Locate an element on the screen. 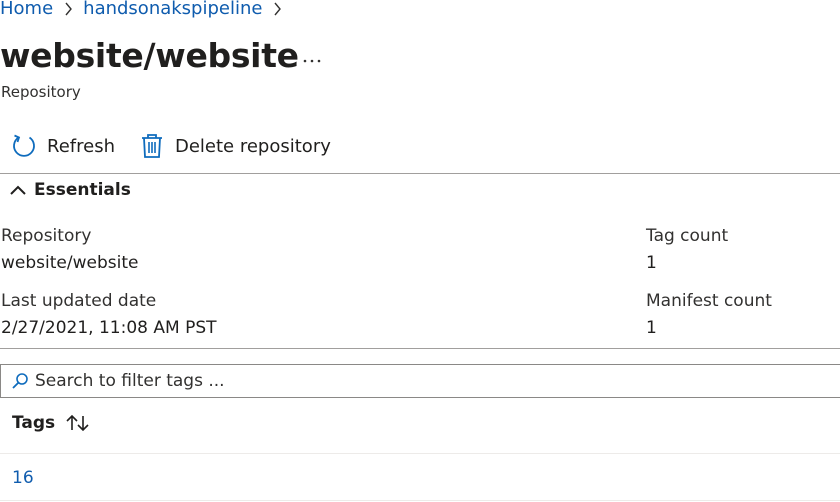 This screenshot has height=502, width=840. tag-search-box is located at coordinates (420, 381).